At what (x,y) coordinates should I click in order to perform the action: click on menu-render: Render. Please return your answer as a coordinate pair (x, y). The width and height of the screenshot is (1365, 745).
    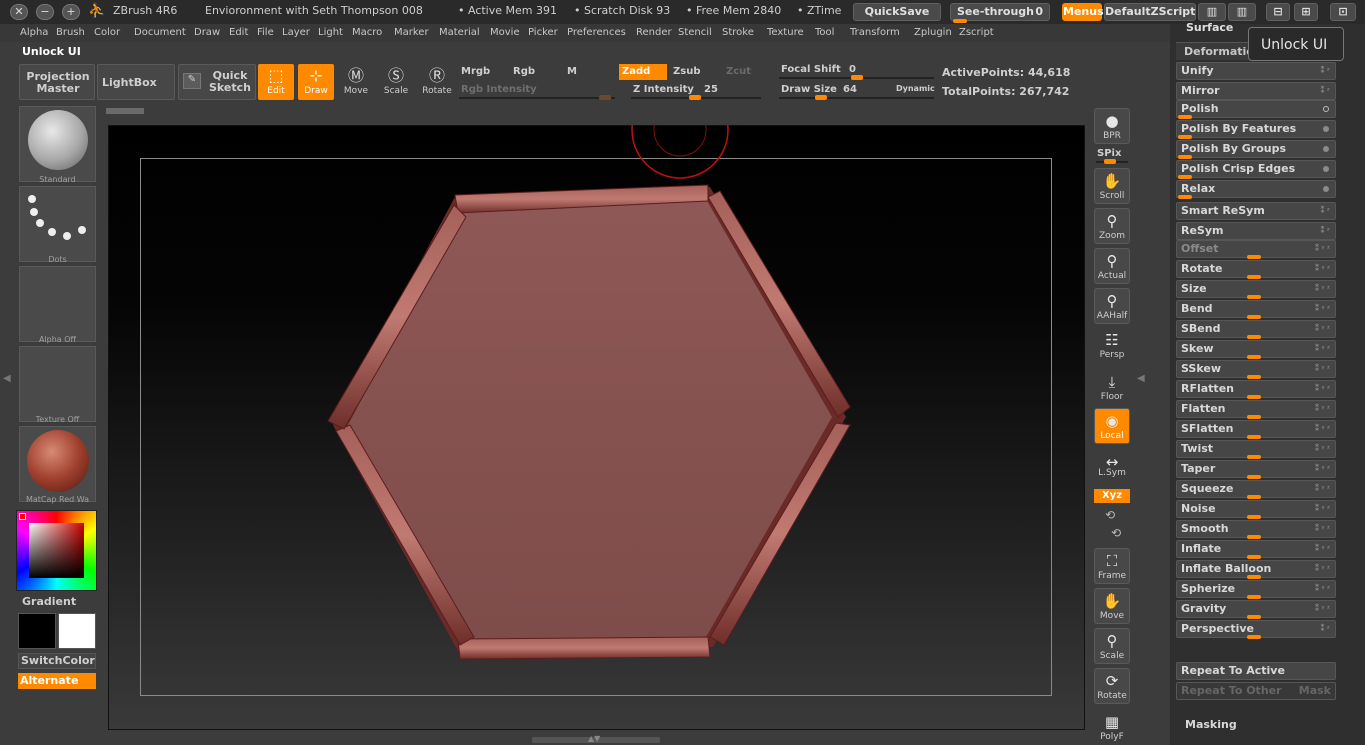
    Looking at the image, I should click on (654, 32).